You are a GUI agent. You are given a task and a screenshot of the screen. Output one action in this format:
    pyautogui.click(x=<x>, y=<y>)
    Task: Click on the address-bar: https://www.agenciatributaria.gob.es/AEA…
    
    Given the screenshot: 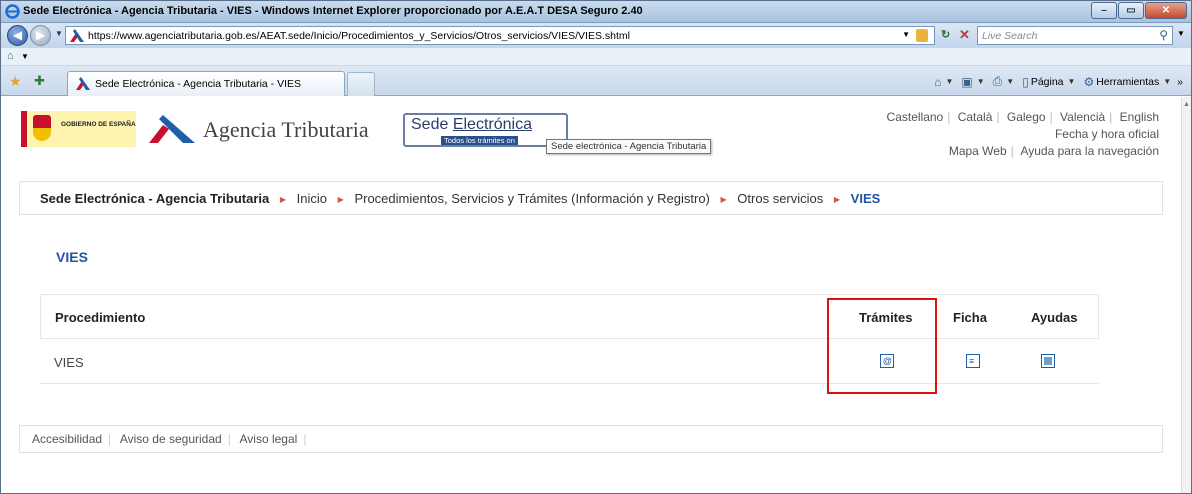 What is the action you would take?
    pyautogui.click(x=500, y=35)
    